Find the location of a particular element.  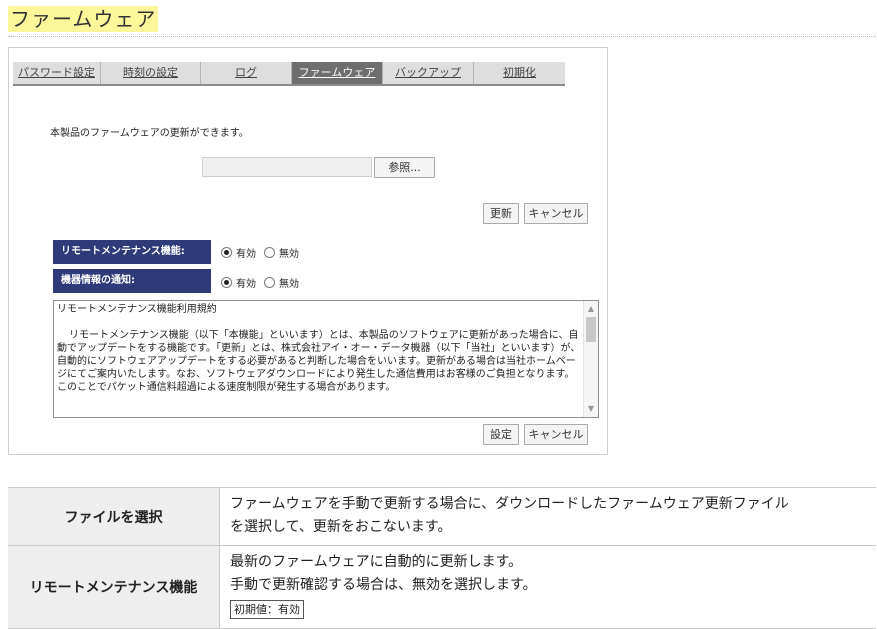

device-info-notify-label: 機器情報の通知: is located at coordinates (132, 281).